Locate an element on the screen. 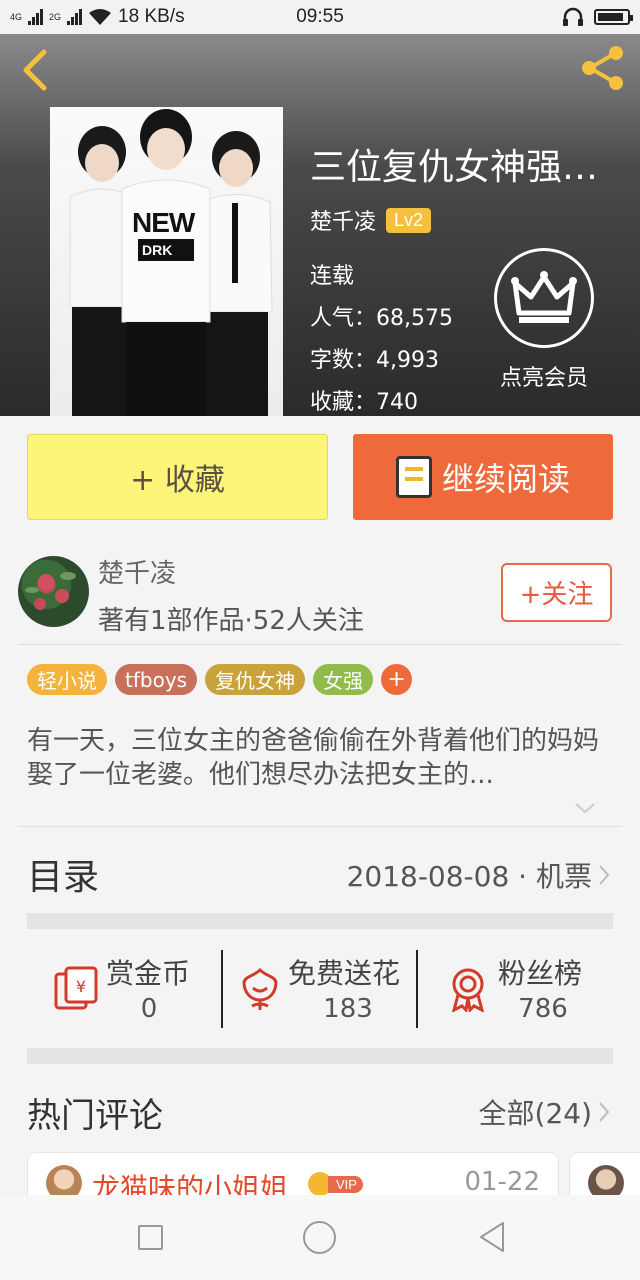  reward-flowers: 免费送花 183 is located at coordinates (324, 989).